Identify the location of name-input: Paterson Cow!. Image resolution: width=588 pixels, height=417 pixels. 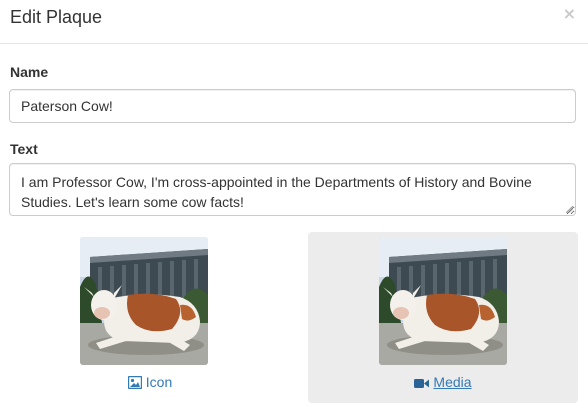
(292, 106).